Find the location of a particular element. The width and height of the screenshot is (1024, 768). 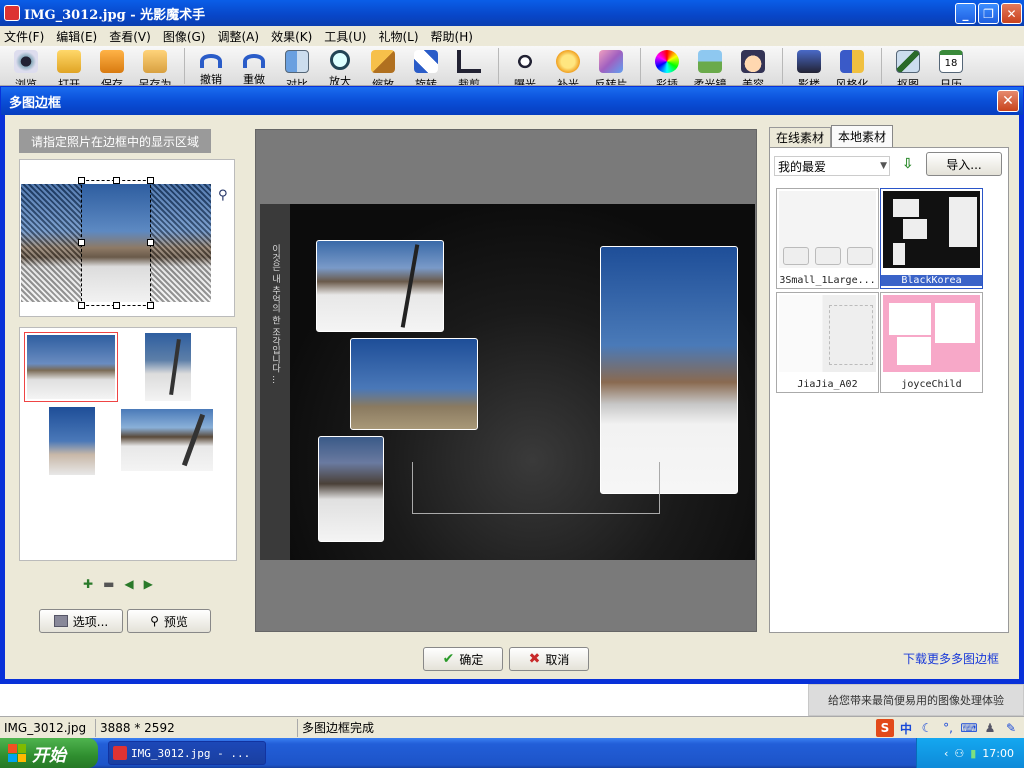

status-dimensions: 3888 * 2592 is located at coordinates (197, 727).